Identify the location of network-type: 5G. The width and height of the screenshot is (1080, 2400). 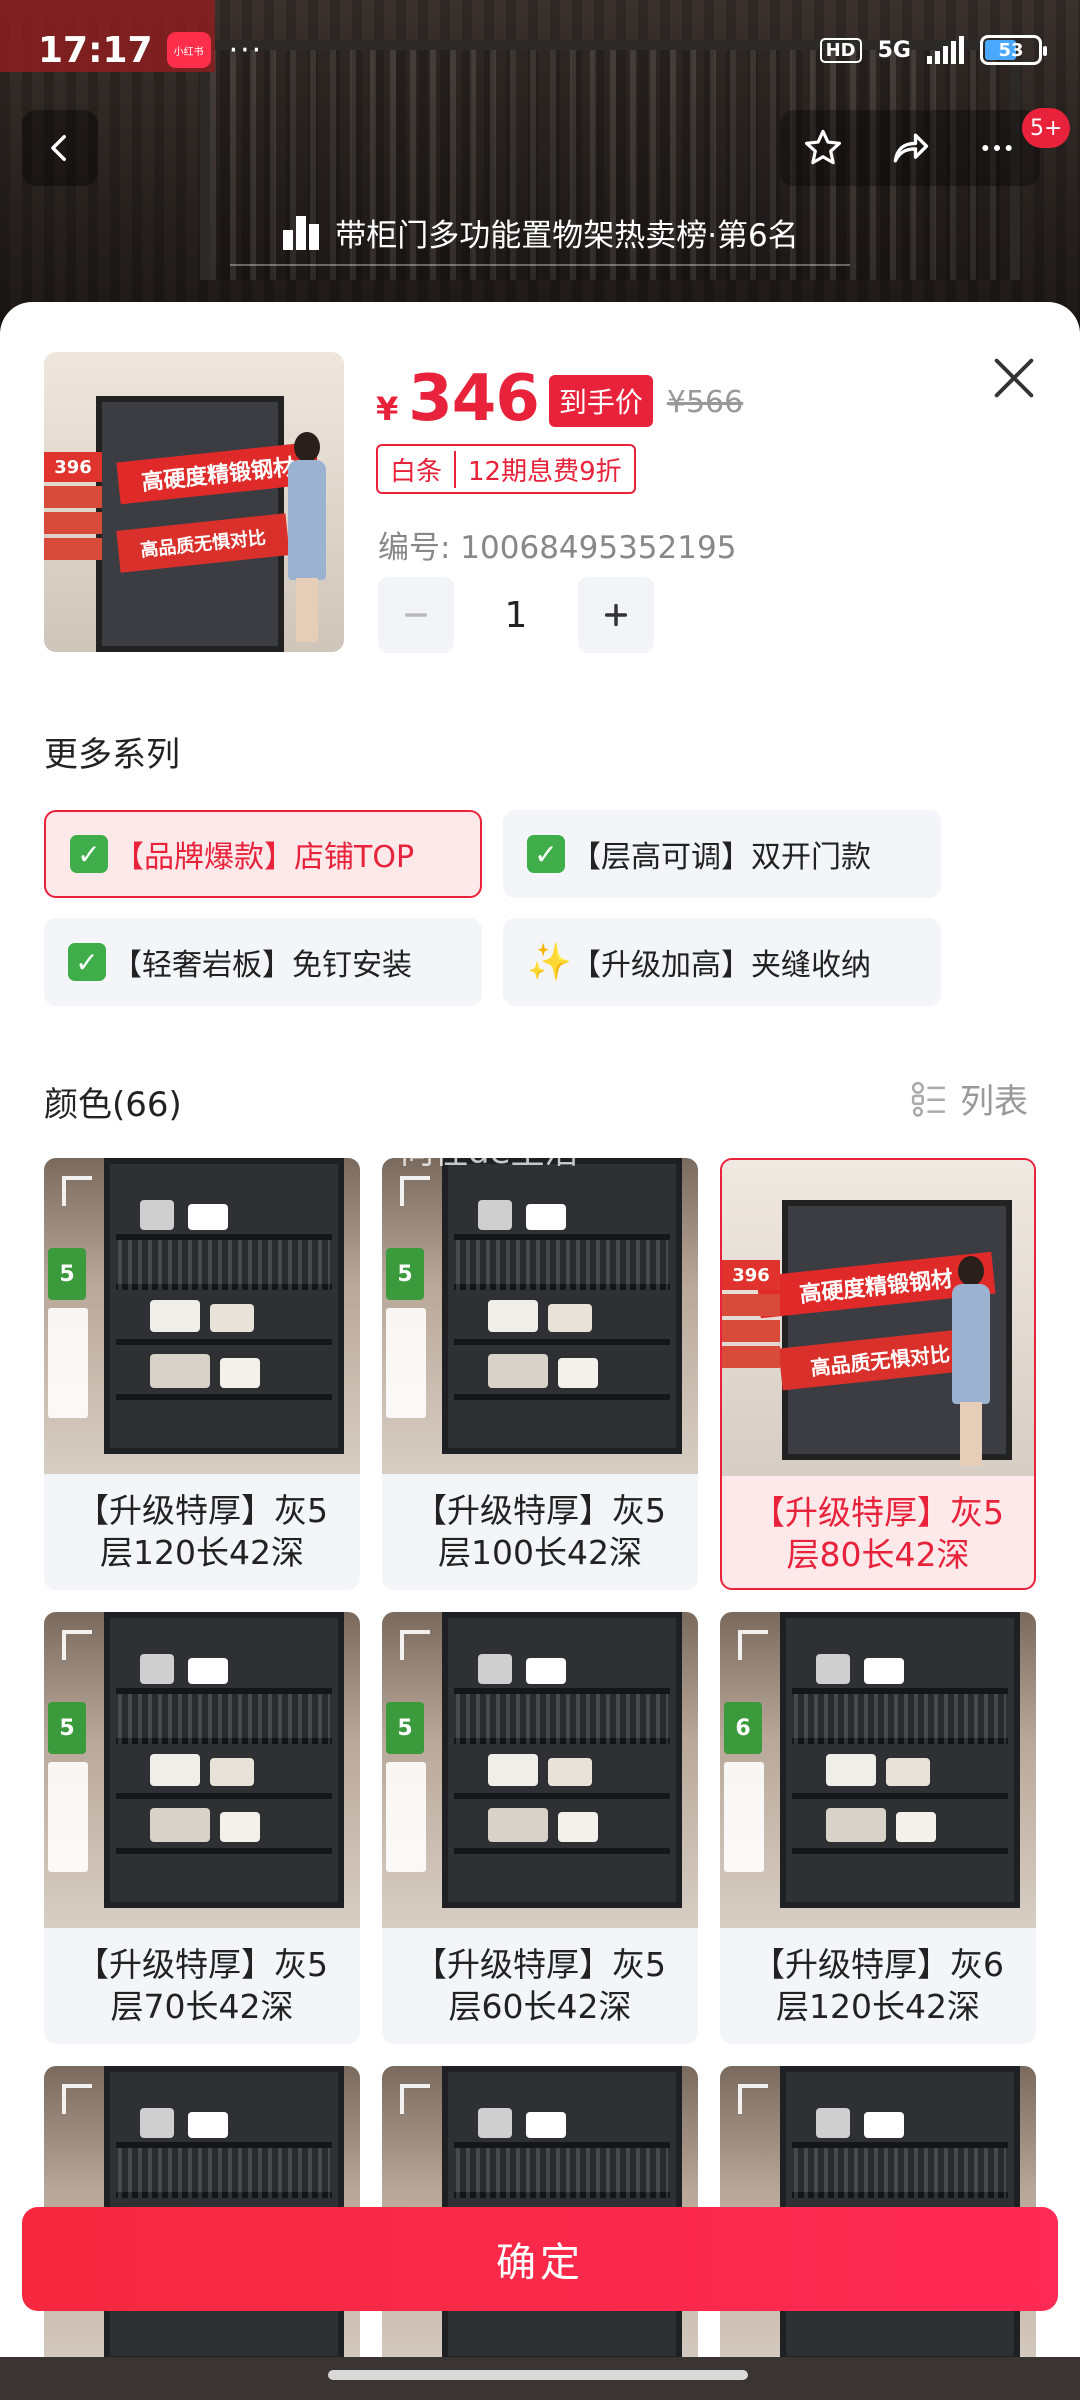
(894, 50).